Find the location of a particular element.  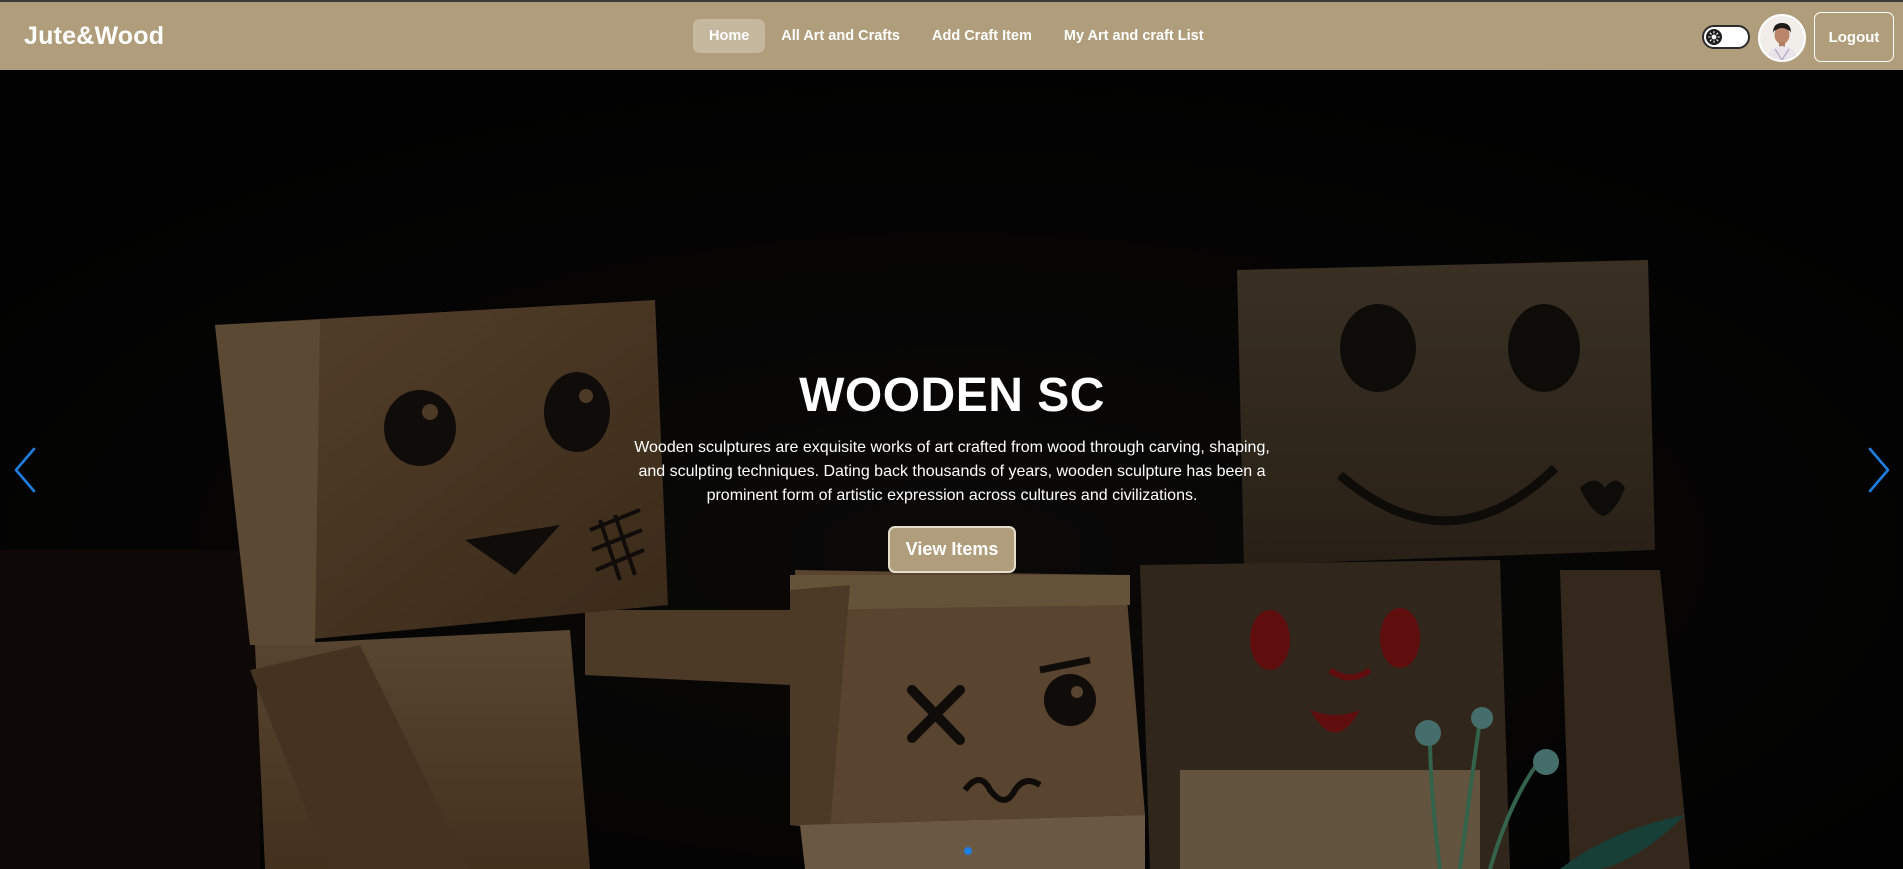

nav-link-my-art-and-craft-list: My Art and craft List is located at coordinates (1134, 36).